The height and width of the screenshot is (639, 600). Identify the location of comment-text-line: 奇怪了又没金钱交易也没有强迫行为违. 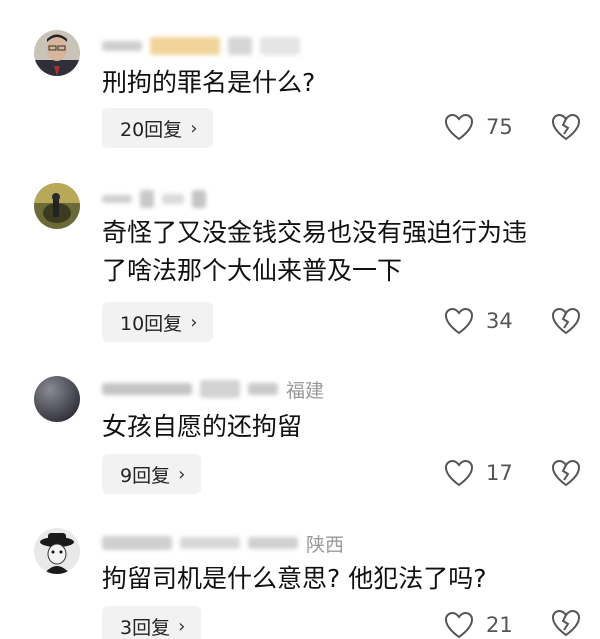
(315, 232).